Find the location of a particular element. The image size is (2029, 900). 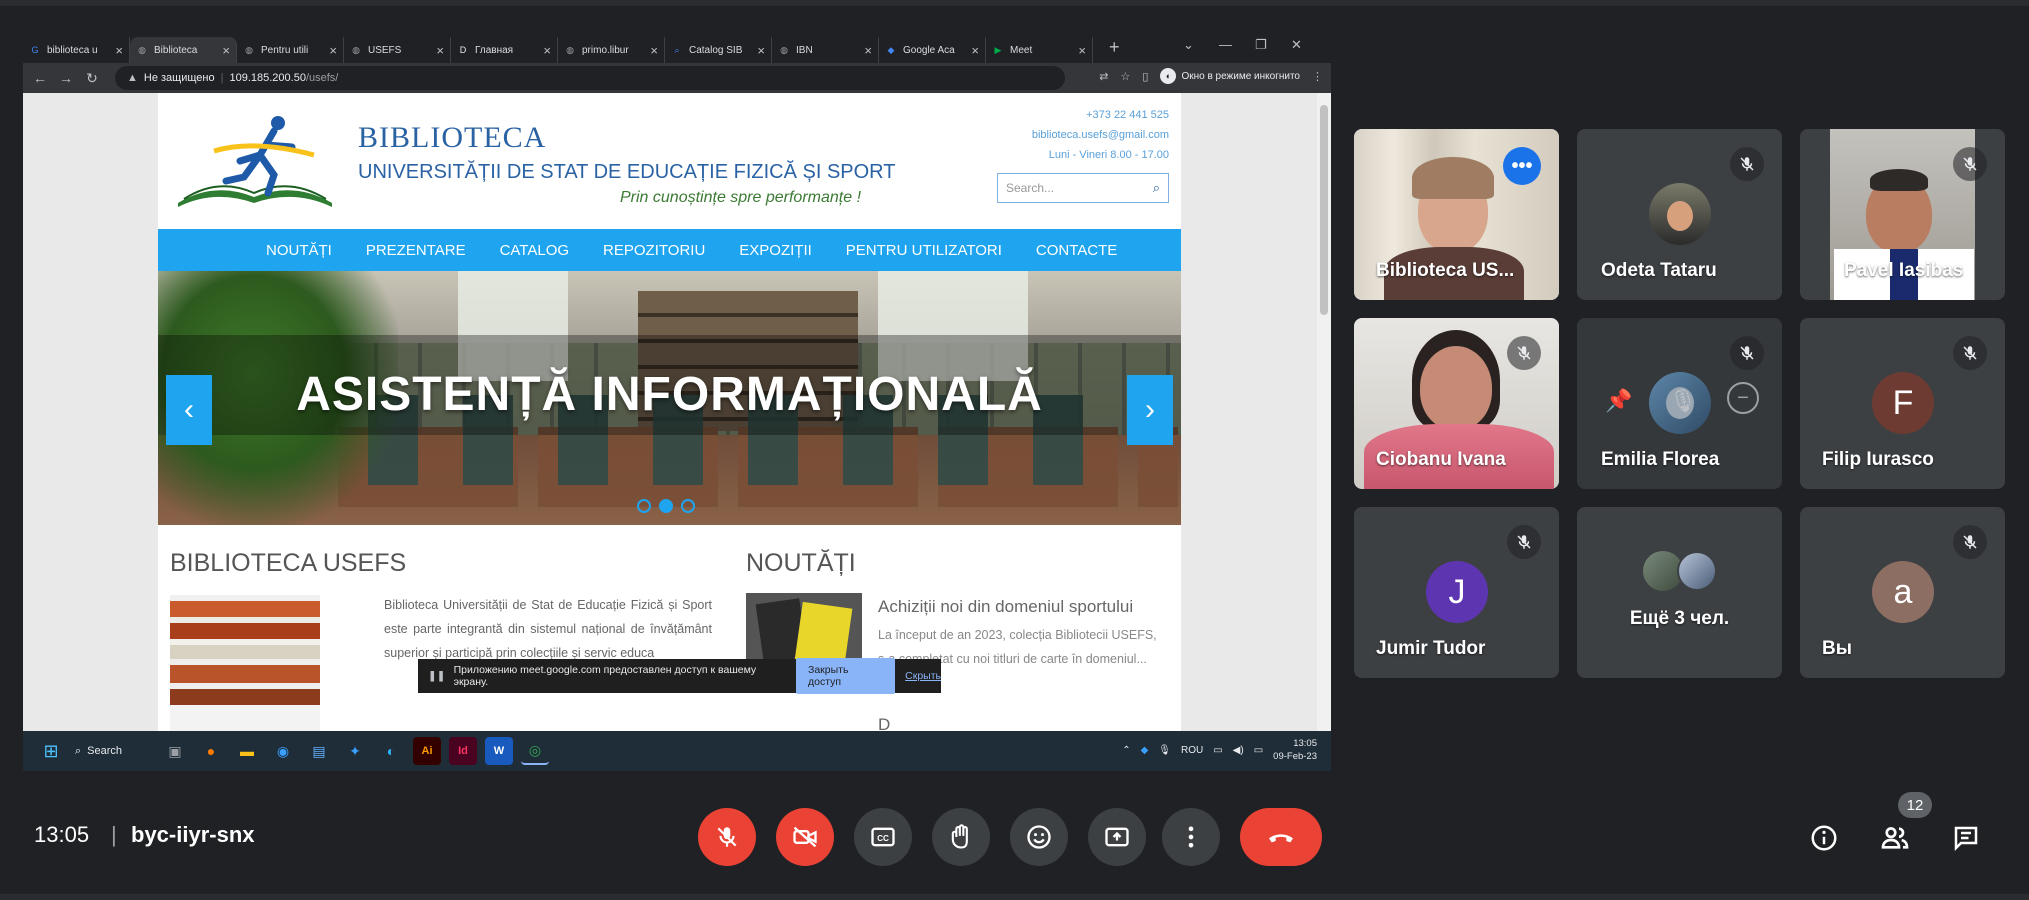

close-window-icon: ✕ is located at coordinates (1296, 45).